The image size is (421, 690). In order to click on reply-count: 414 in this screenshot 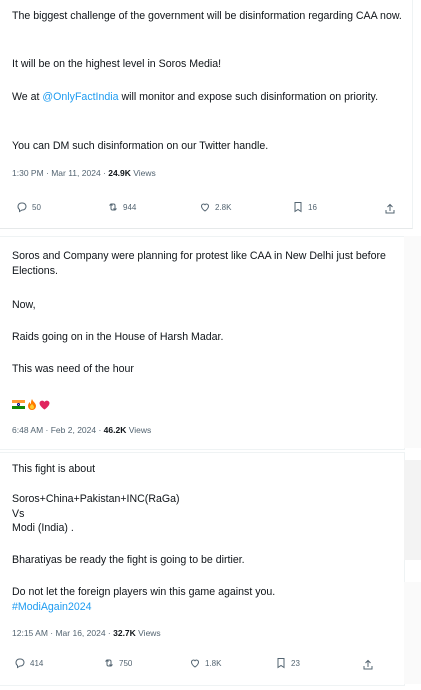, I will do `click(37, 663)`.